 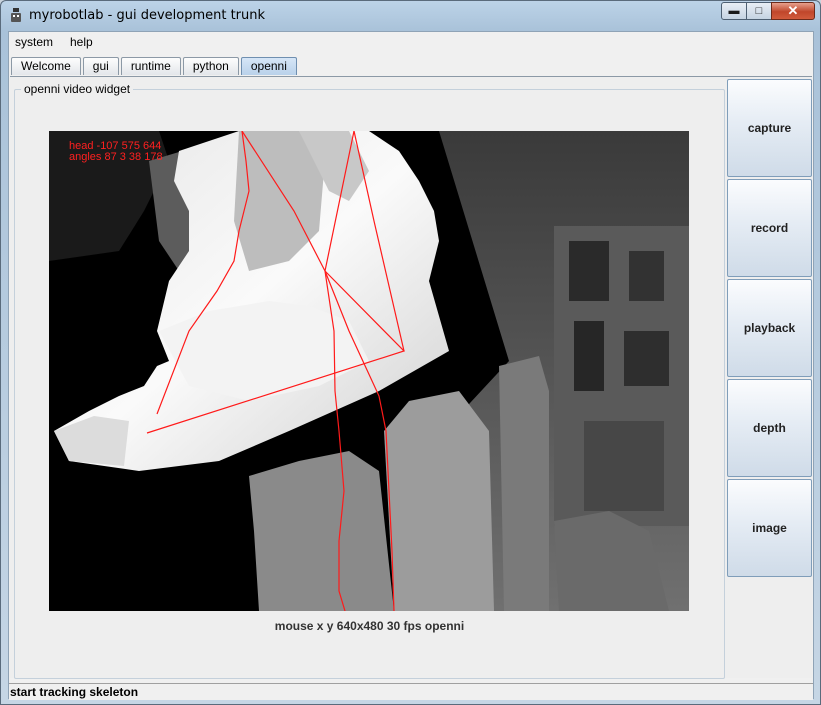 What do you see at coordinates (210, 66) in the screenshot?
I see `tab-python: python` at bounding box center [210, 66].